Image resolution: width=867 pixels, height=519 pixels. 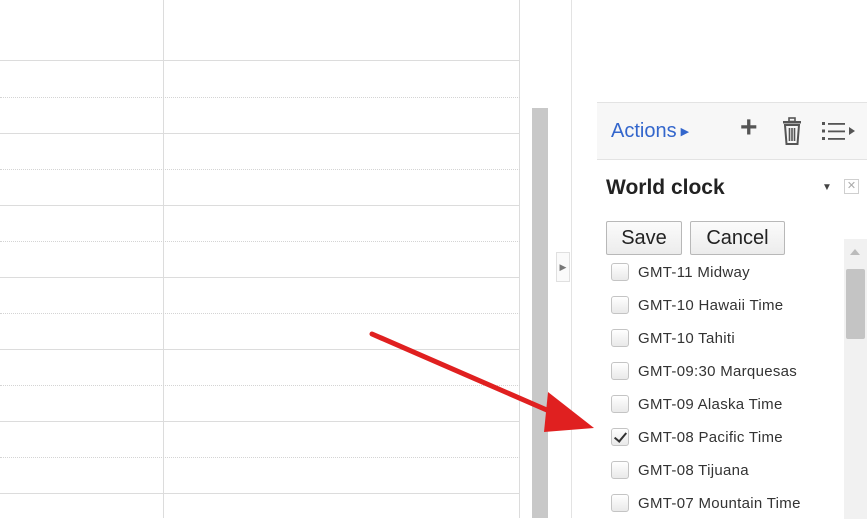 What do you see at coordinates (693, 470) in the screenshot?
I see `timezone-label: GMT-08 Tijuana` at bounding box center [693, 470].